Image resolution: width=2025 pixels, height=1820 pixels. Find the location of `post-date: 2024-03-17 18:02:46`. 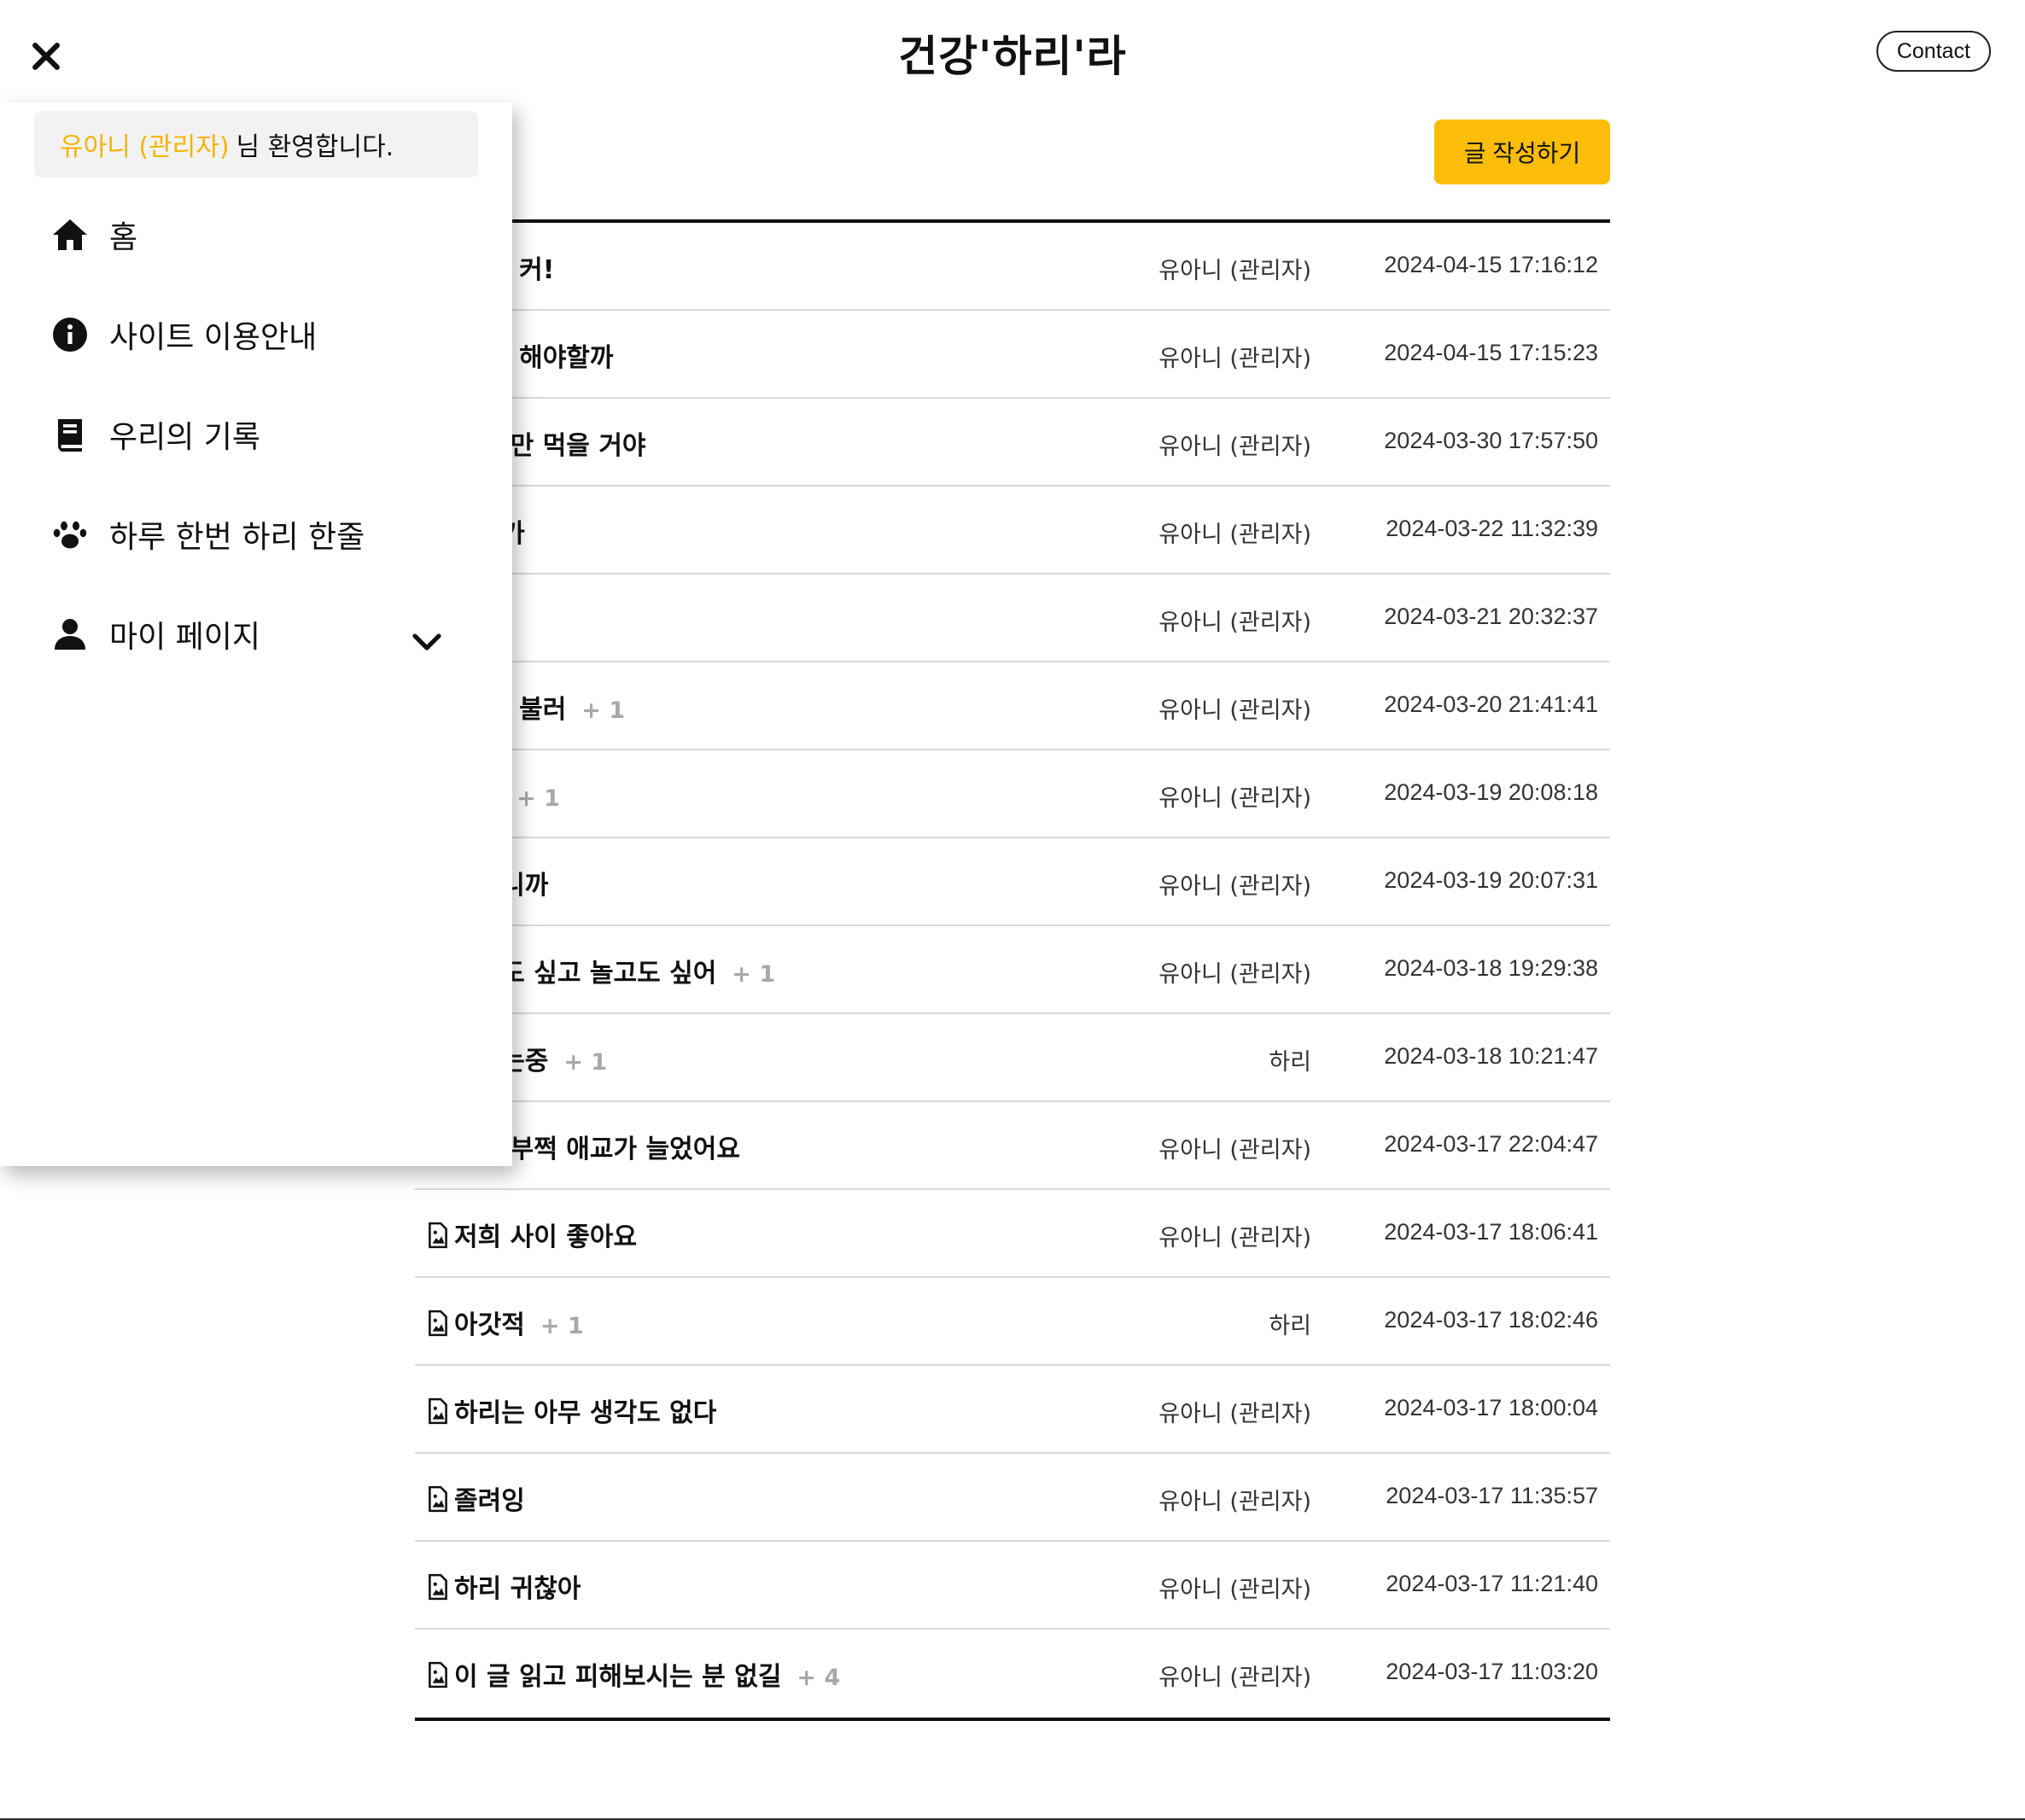

post-date: 2024-03-17 18:02:46 is located at coordinates (1491, 1320).